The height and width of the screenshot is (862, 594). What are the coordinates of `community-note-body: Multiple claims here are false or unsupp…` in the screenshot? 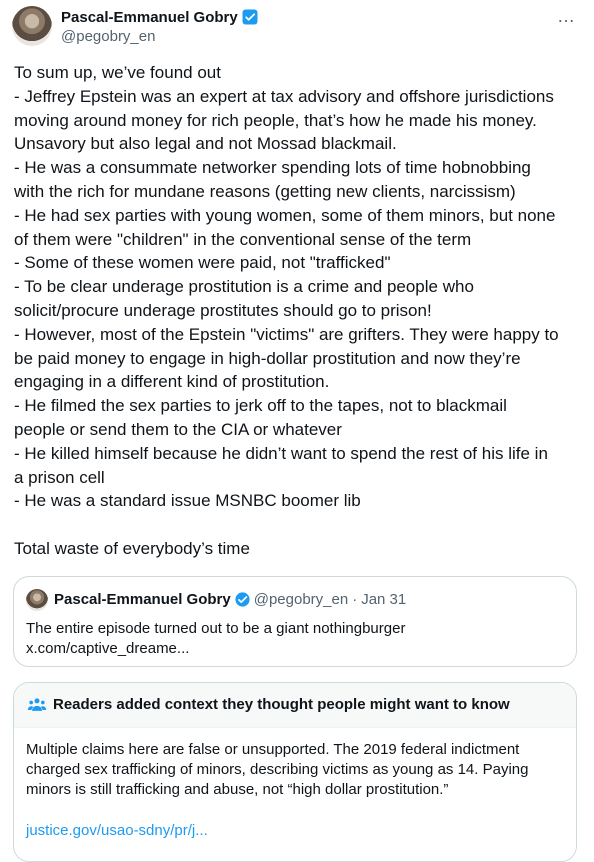 It's located at (277, 769).